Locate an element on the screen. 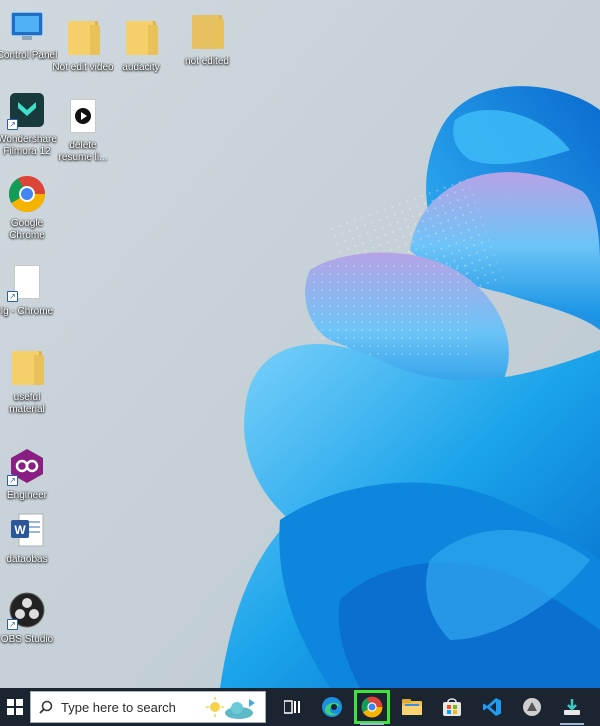 The height and width of the screenshot is (726, 600). taskbar-file-explorer-button is located at coordinates (412, 707).